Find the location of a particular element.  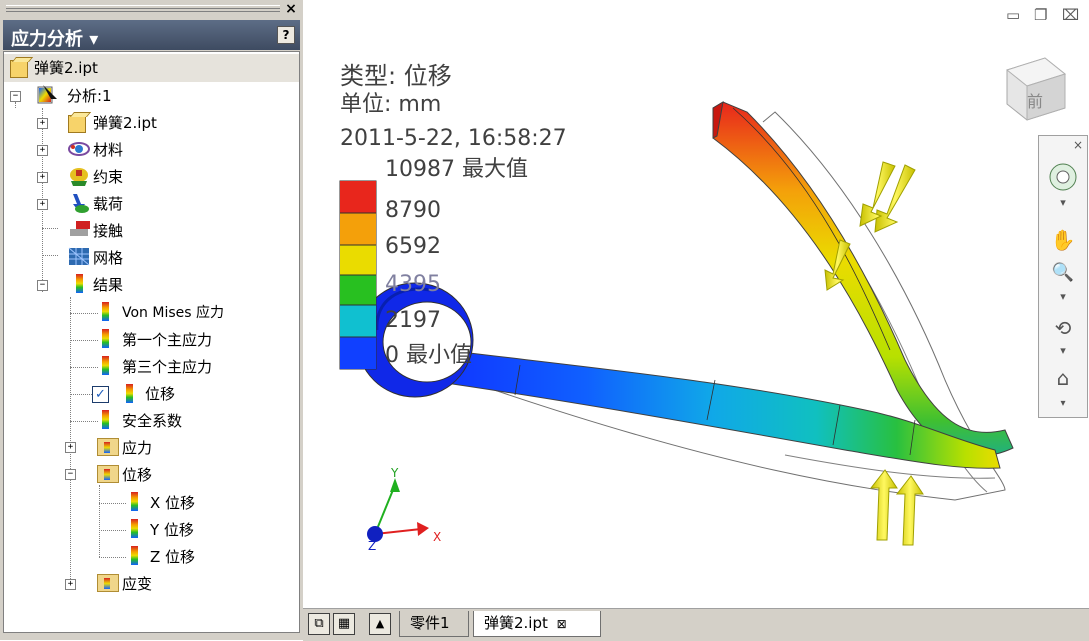

orbit-dropdown-icon: ▾ is located at coordinates (1063, 350).